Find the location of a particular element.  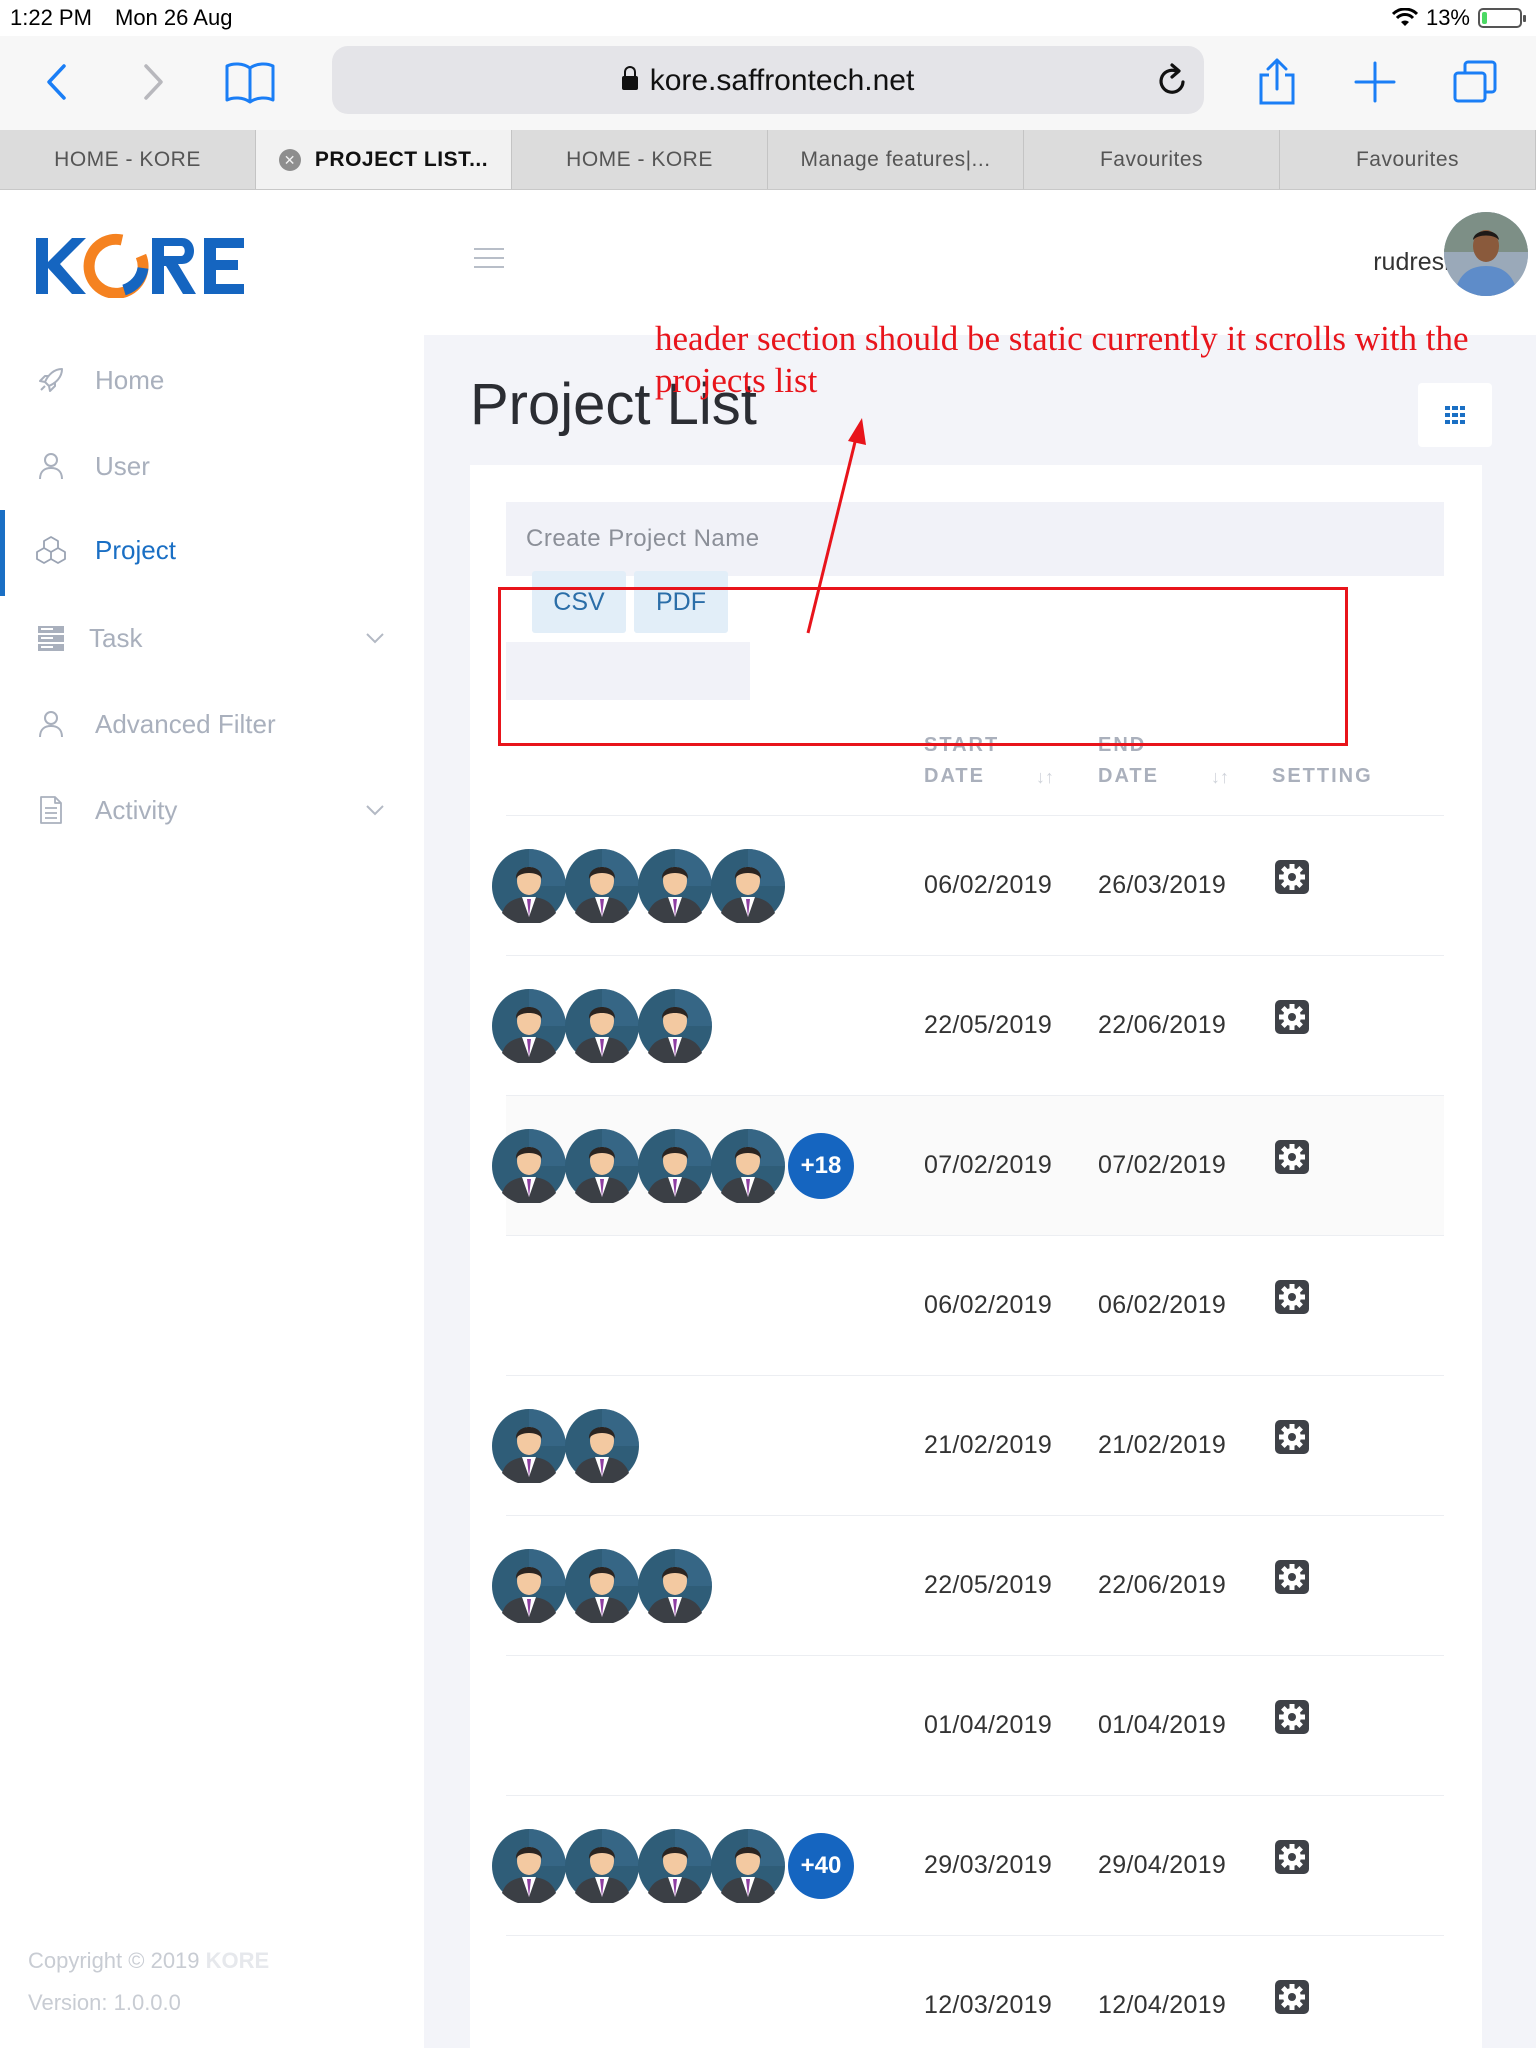

table-row: 06/02/2019 06/02/2019 is located at coordinates (975, 1305).